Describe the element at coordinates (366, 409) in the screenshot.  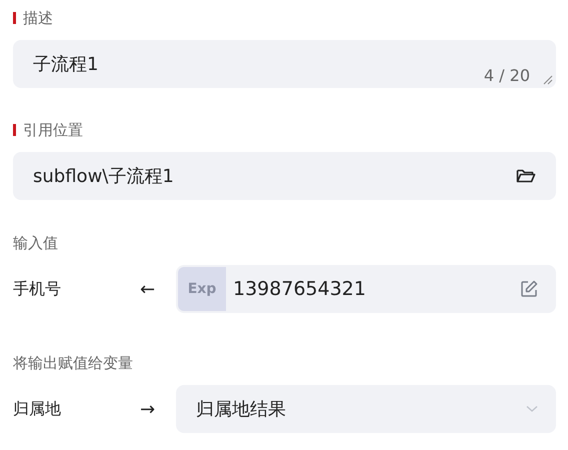
I see `variable-select: 归属地结果` at that location.